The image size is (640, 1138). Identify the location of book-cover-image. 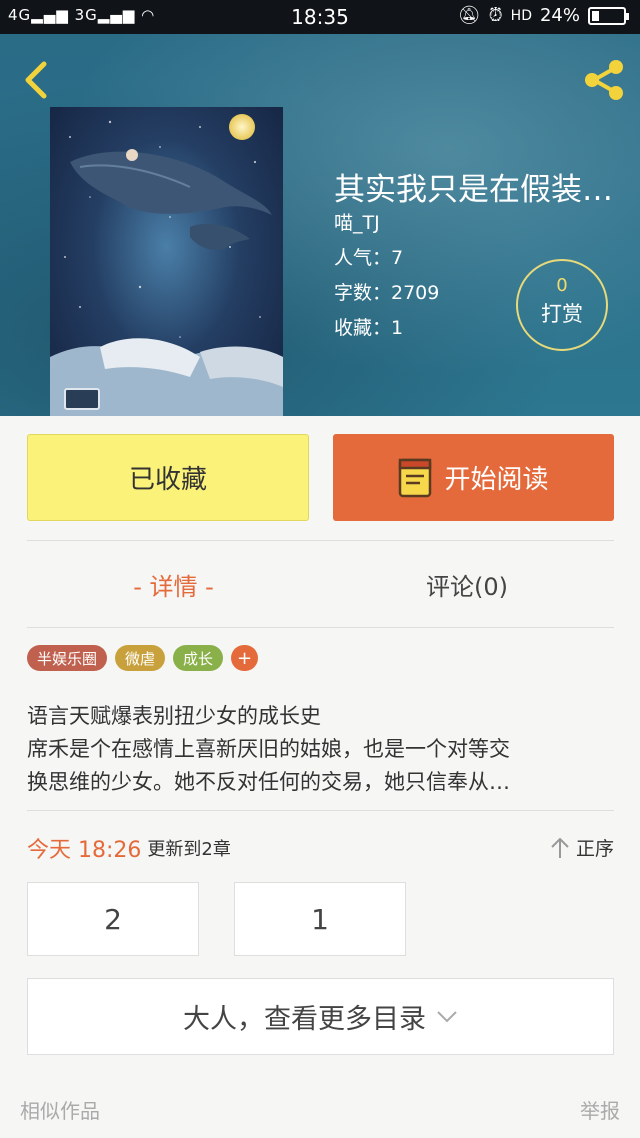
(166, 261).